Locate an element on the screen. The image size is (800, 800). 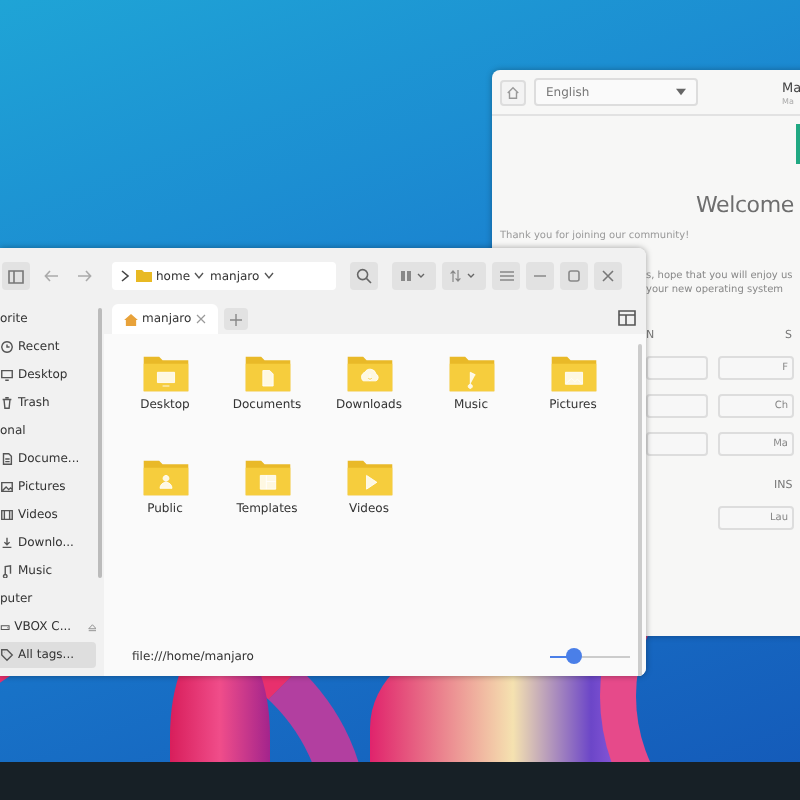
plus-icon is located at coordinates (235, 319).